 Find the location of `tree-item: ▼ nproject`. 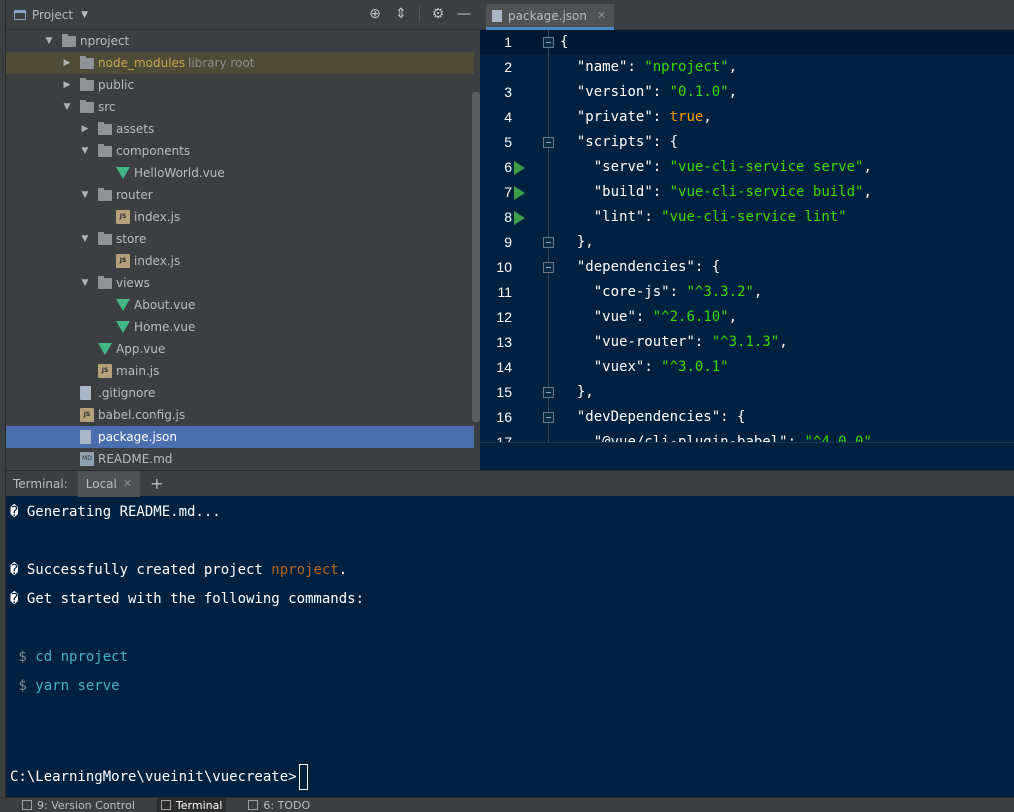

tree-item: ▼ nproject is located at coordinates (240, 41).